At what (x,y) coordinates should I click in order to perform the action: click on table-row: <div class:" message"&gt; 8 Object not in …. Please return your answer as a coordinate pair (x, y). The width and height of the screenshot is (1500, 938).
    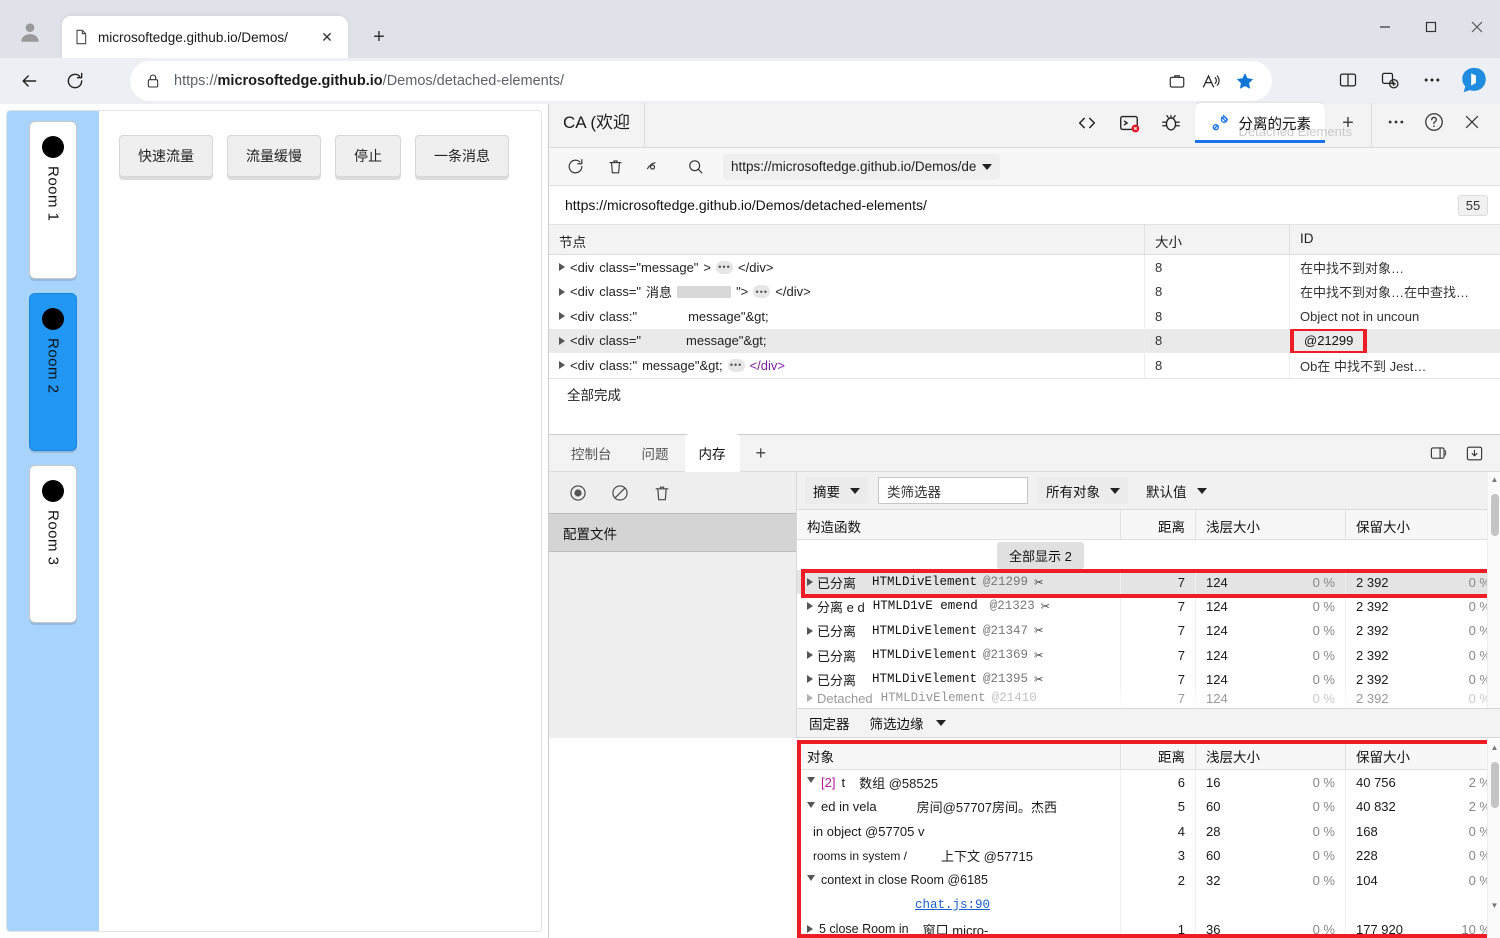
    Looking at the image, I should click on (1024, 316).